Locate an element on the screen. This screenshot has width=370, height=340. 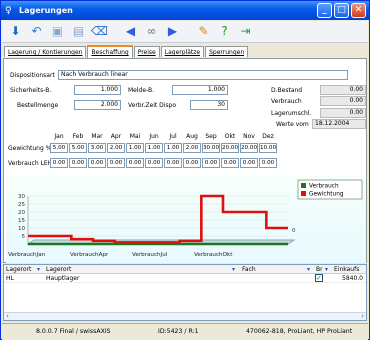
paste-icon: ▤ is located at coordinates (78, 31).